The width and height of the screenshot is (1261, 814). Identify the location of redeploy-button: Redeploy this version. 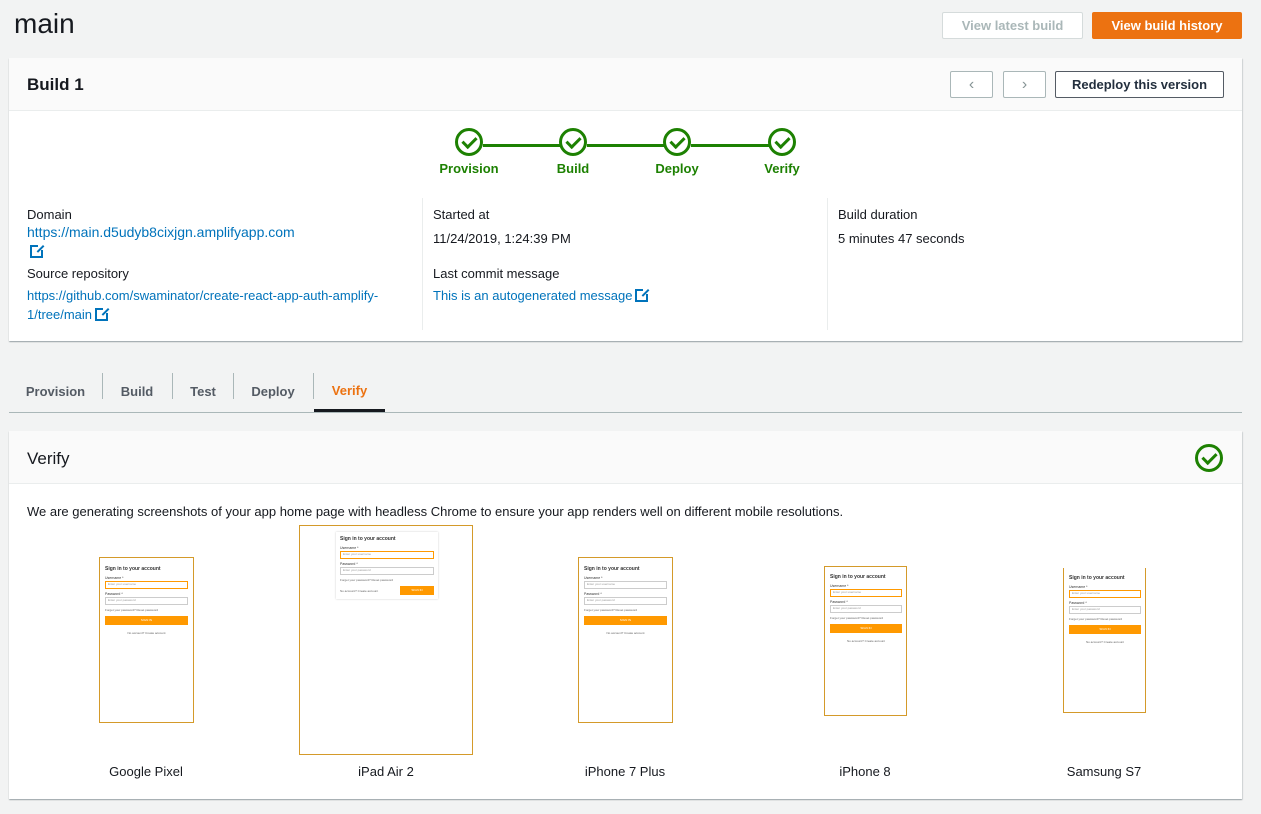
(1139, 84).